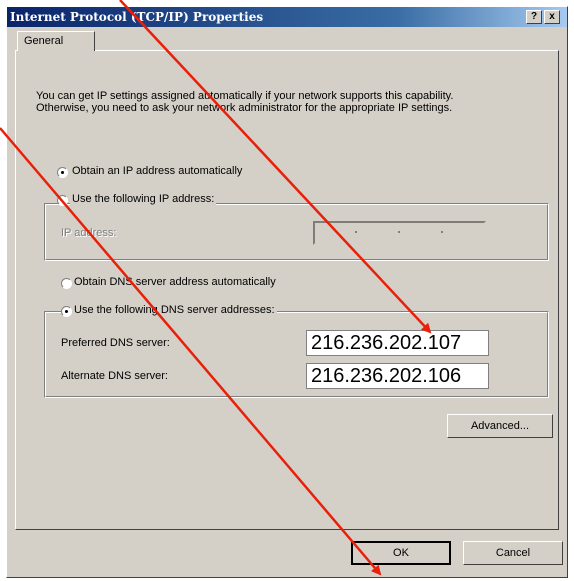  I want to click on tab-general: General, so click(56, 41).